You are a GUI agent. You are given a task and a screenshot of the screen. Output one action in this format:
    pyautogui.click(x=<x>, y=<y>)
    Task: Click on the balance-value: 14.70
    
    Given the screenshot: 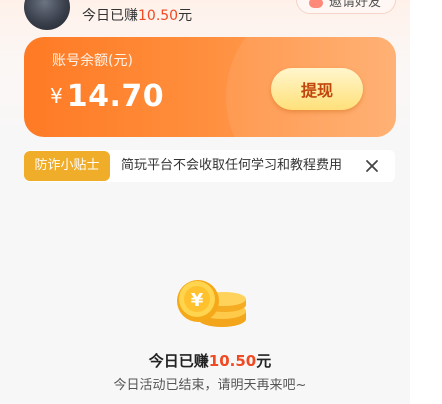 What is the action you would take?
    pyautogui.click(x=115, y=96)
    